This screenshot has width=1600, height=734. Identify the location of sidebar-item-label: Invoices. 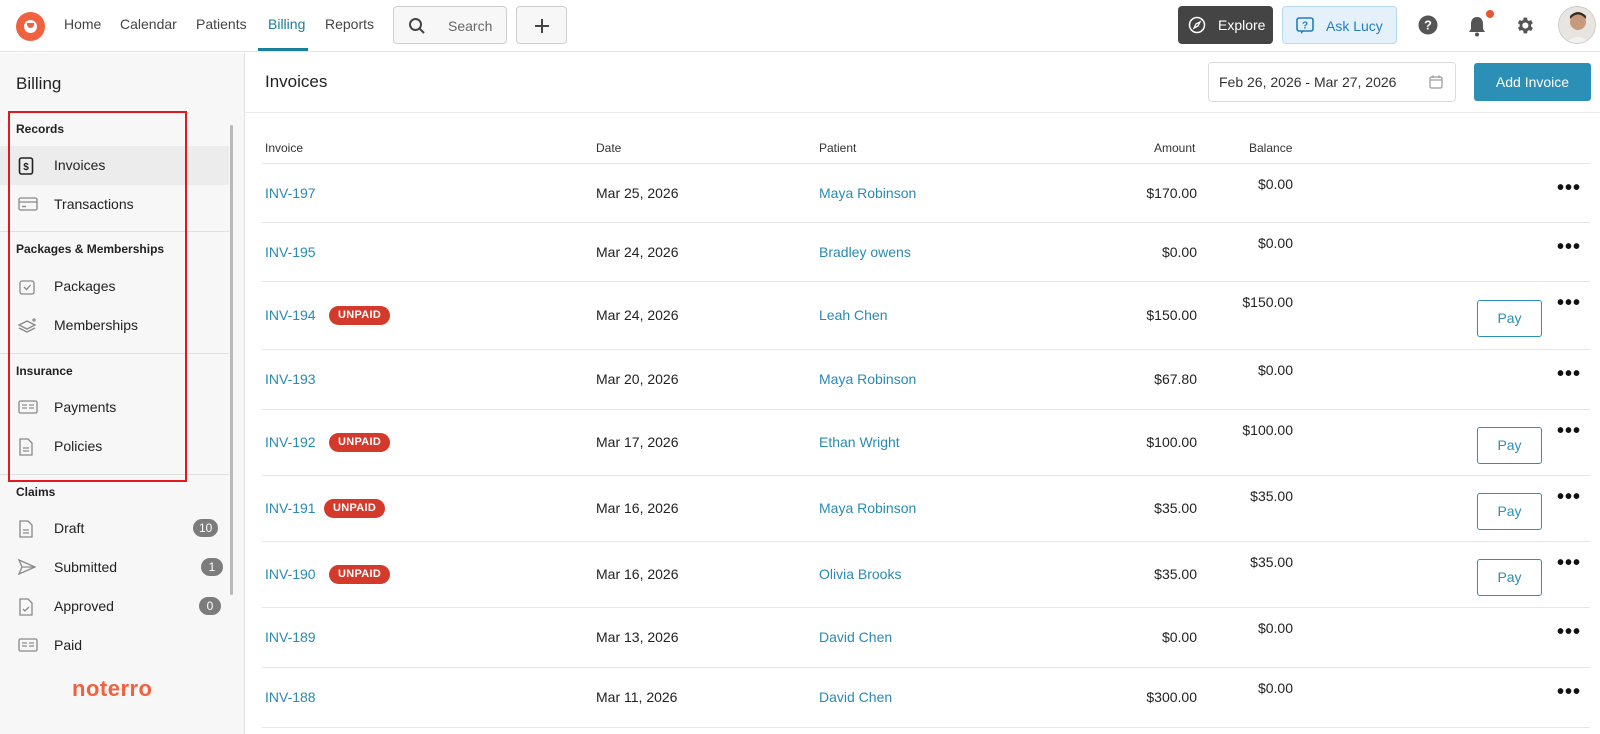
(80, 165).